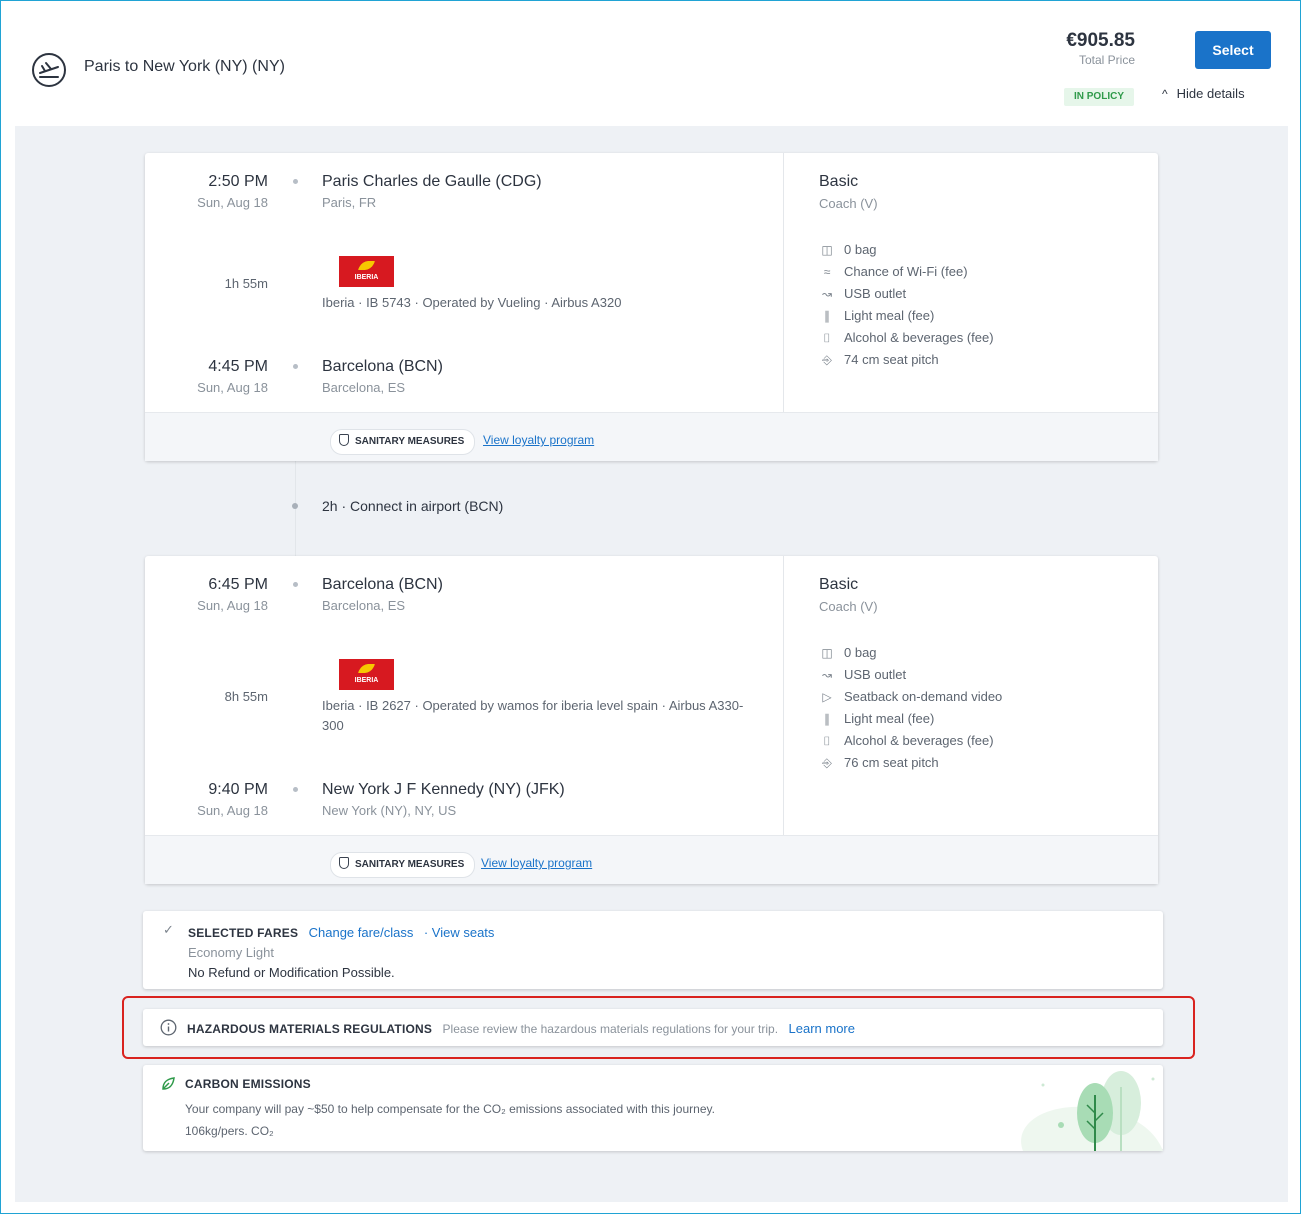  What do you see at coordinates (389, 810) in the screenshot?
I see `arrival-city: New York (NY), NY, US` at bounding box center [389, 810].